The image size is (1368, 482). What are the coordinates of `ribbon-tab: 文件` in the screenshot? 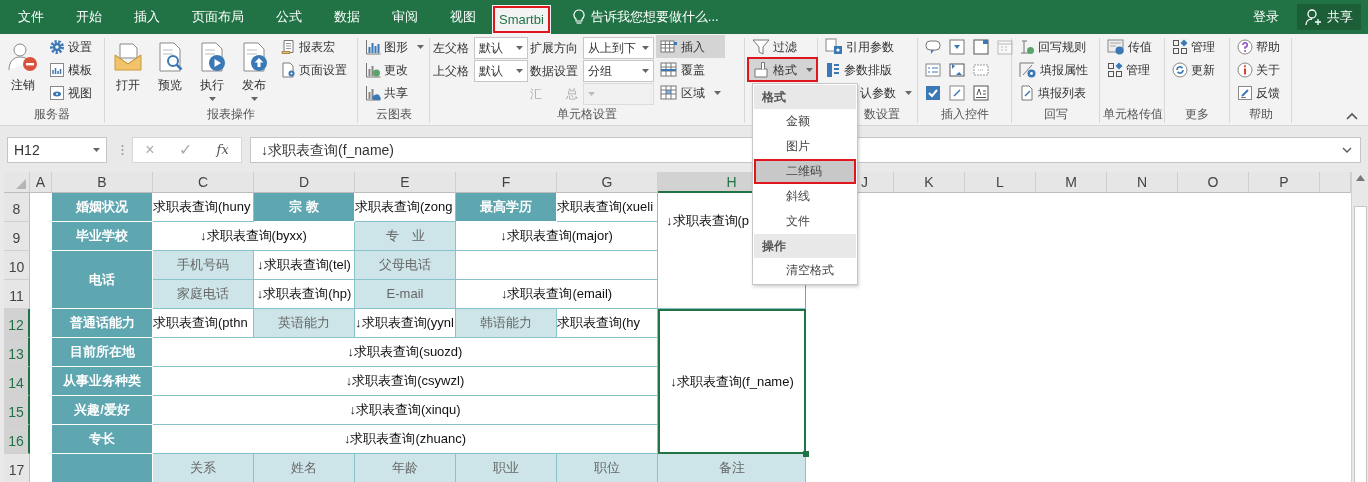 It's located at (31, 17).